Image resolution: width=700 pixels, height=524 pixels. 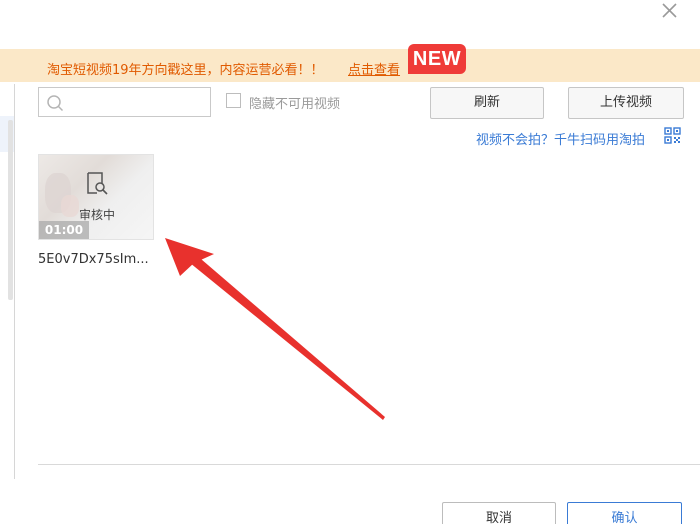 I want to click on sidebar-scrollbar, so click(x=10, y=210).